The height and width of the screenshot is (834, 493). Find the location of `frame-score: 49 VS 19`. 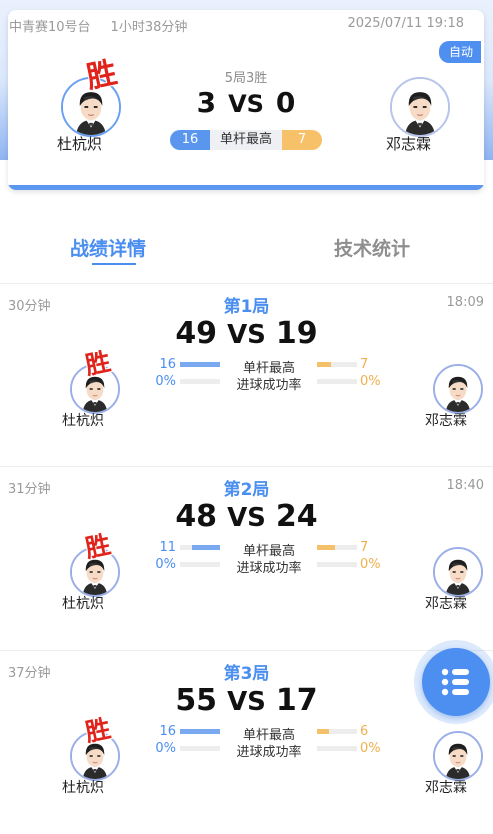

frame-score: 49 VS 19 is located at coordinates (246, 333).